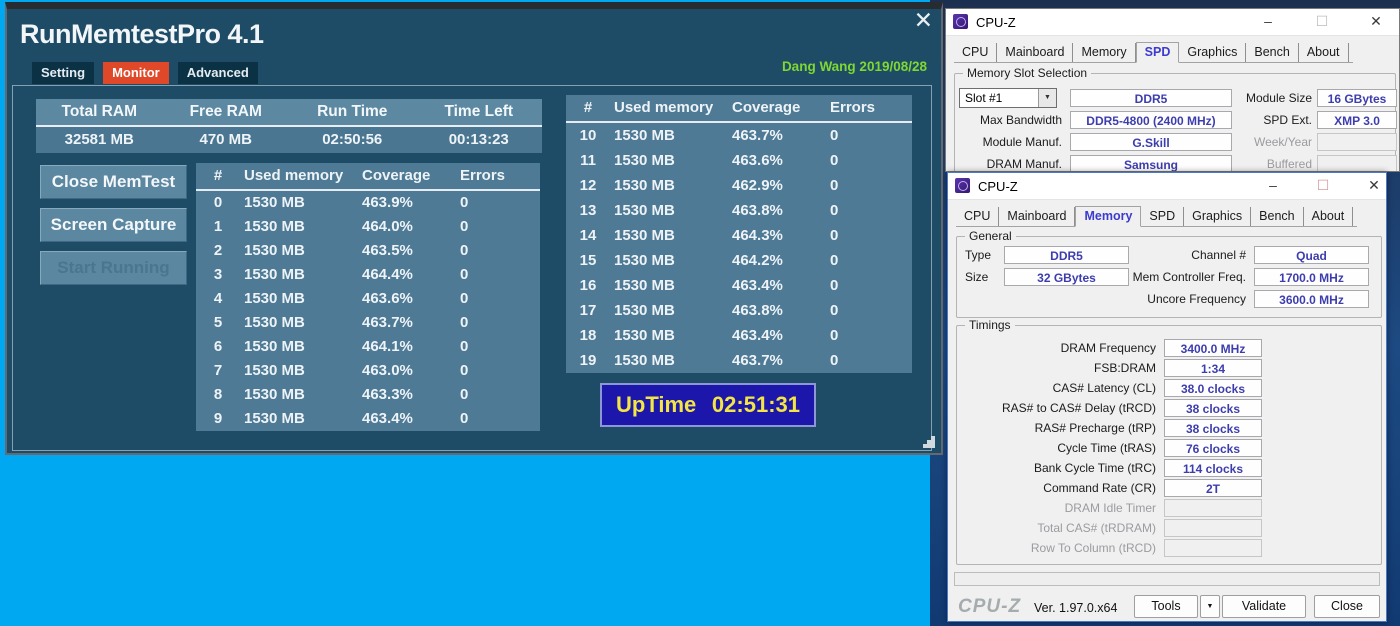  I want to click on command-rate-field: 2T, so click(1213, 488).